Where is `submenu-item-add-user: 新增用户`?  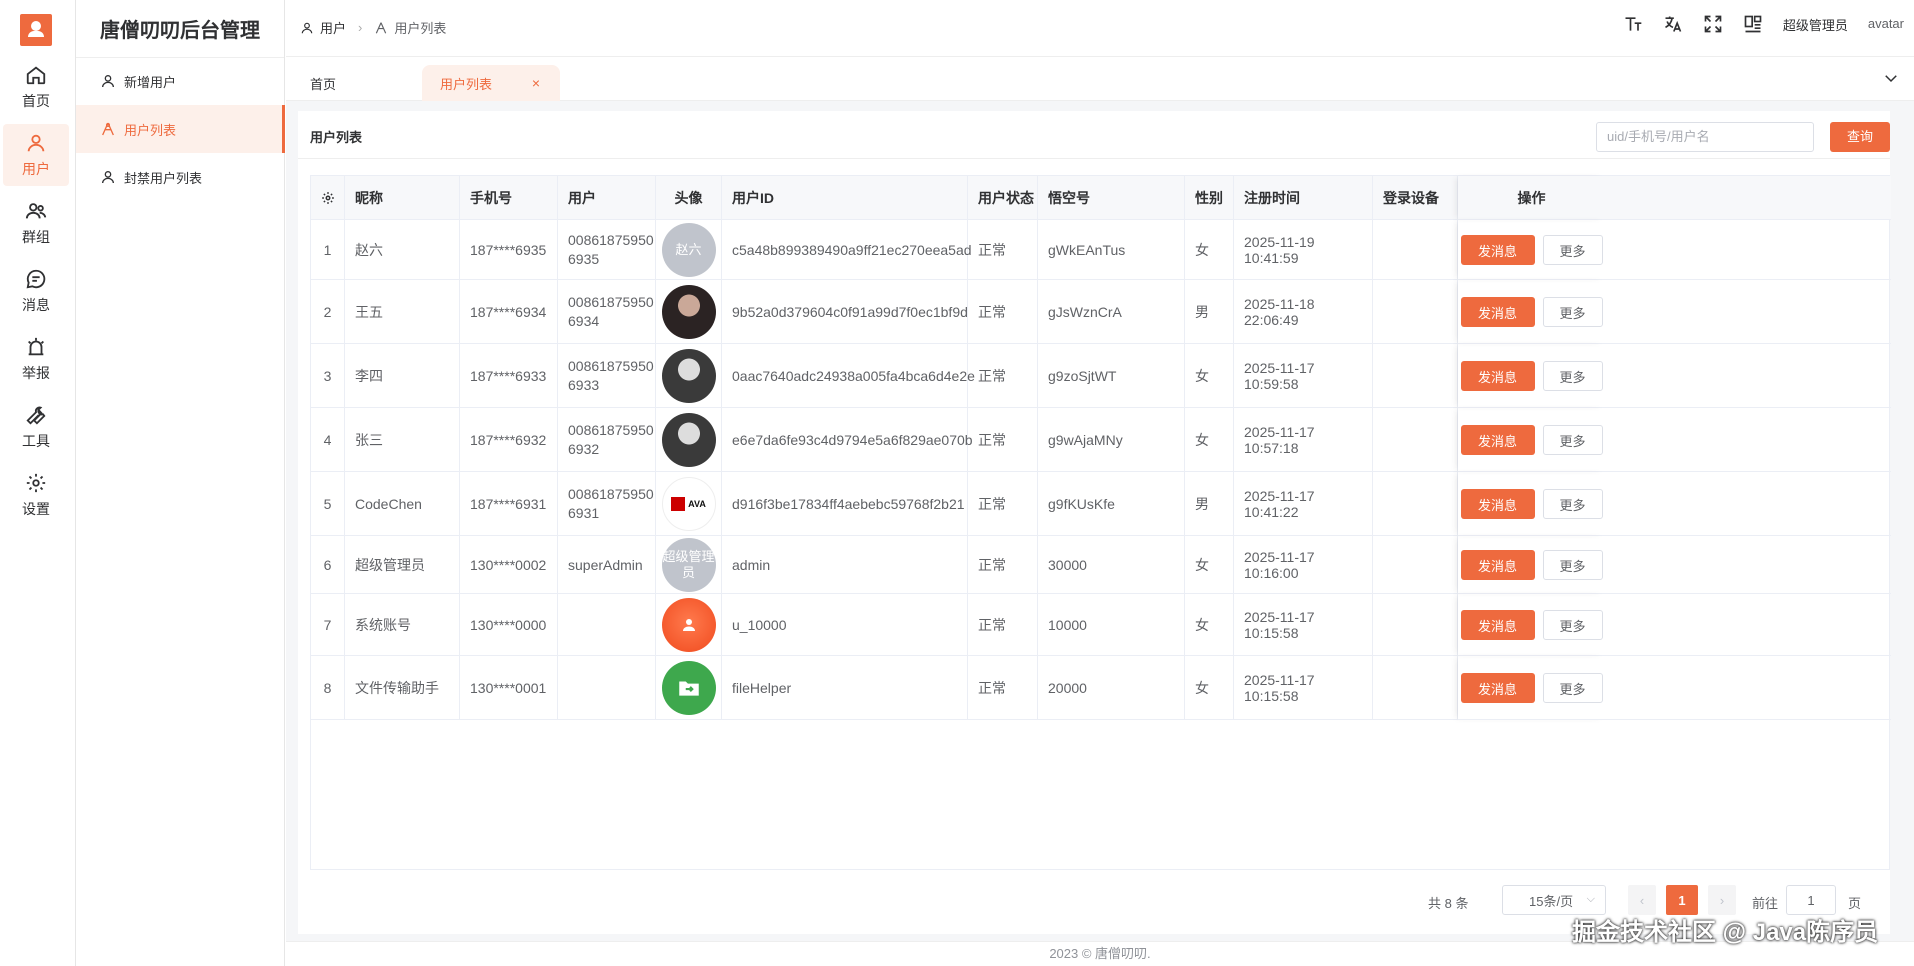 submenu-item-add-user: 新增用户 is located at coordinates (180, 81).